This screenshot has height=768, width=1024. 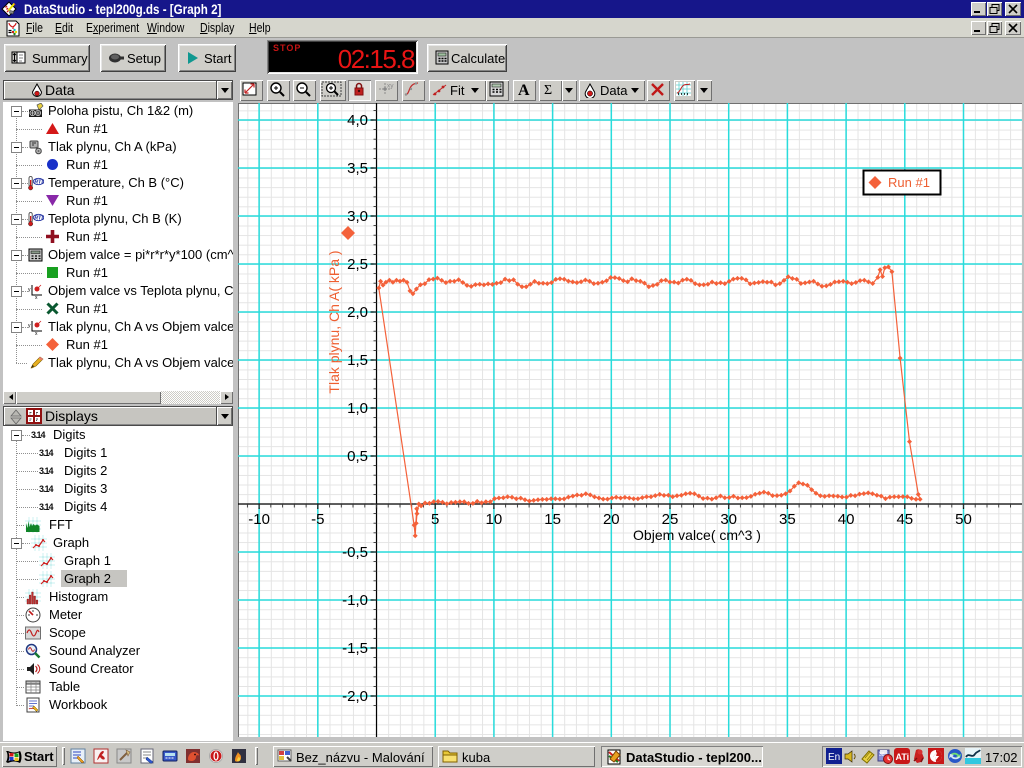 What do you see at coordinates (548, 90) in the screenshot?
I see `svg-text: Σ` at bounding box center [548, 90].